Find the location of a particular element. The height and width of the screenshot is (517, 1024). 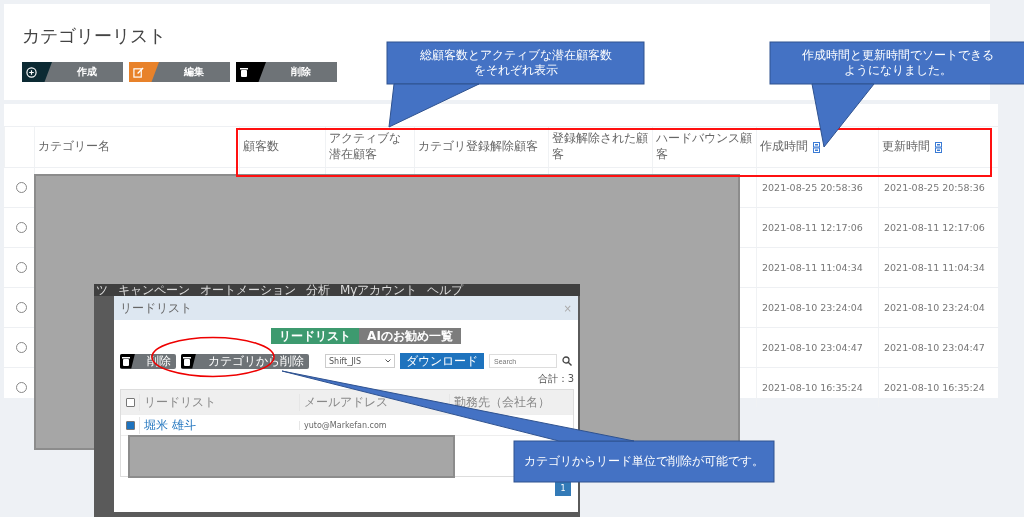

callout-text: 総顧客数とアクティブな潜在顧客数をそれぞれ表示 is located at coordinates (515, 63).